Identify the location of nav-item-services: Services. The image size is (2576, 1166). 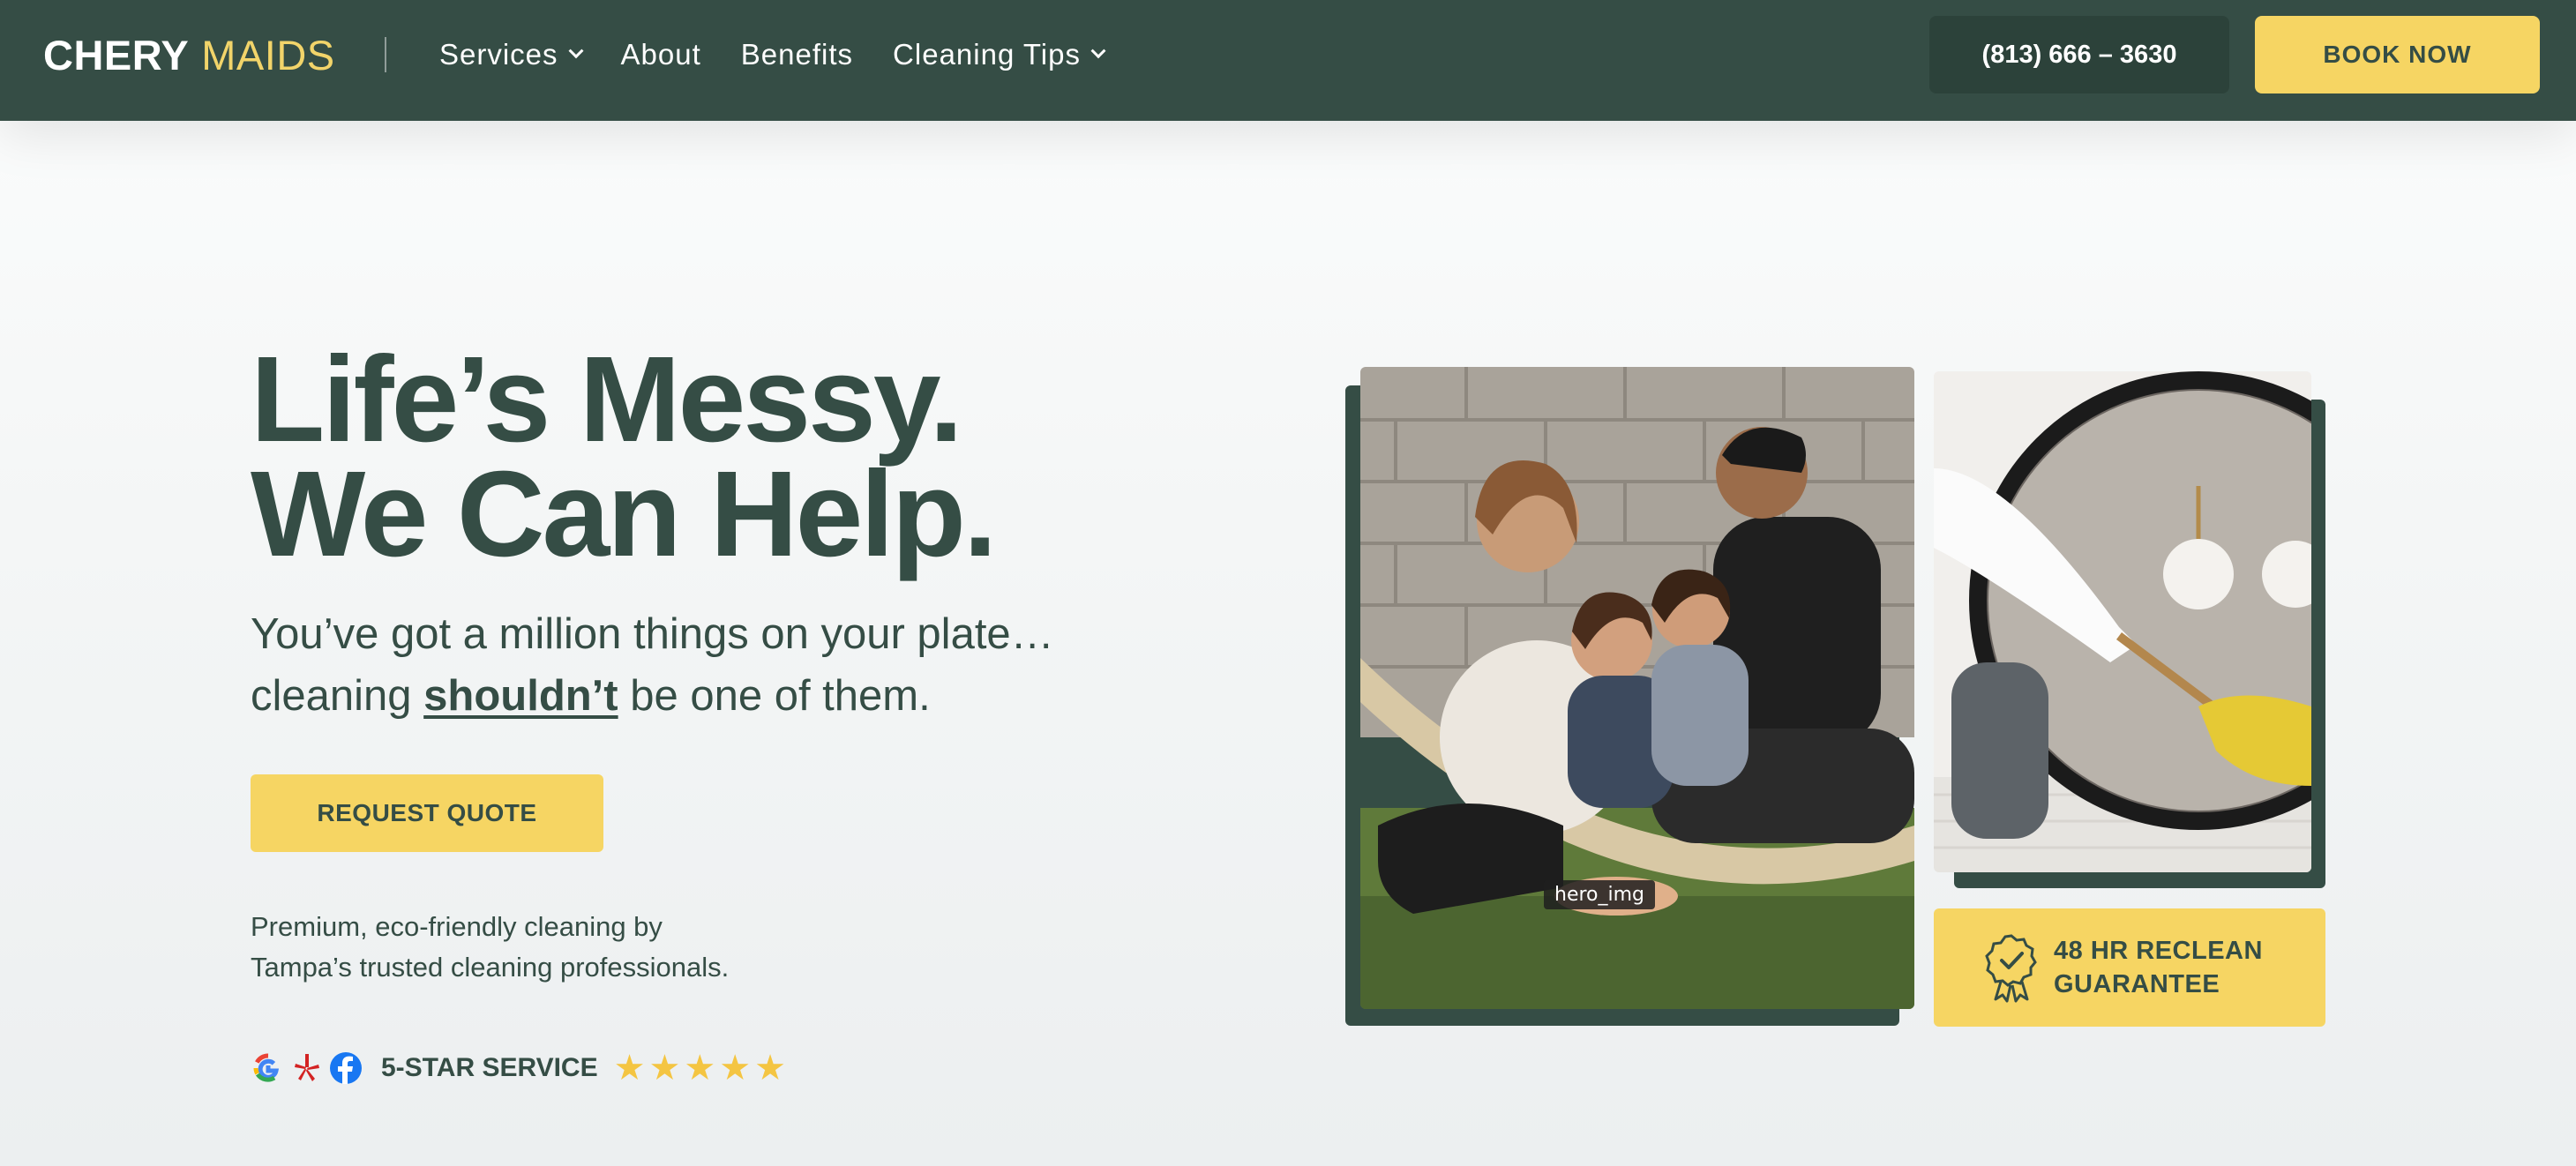
(512, 54).